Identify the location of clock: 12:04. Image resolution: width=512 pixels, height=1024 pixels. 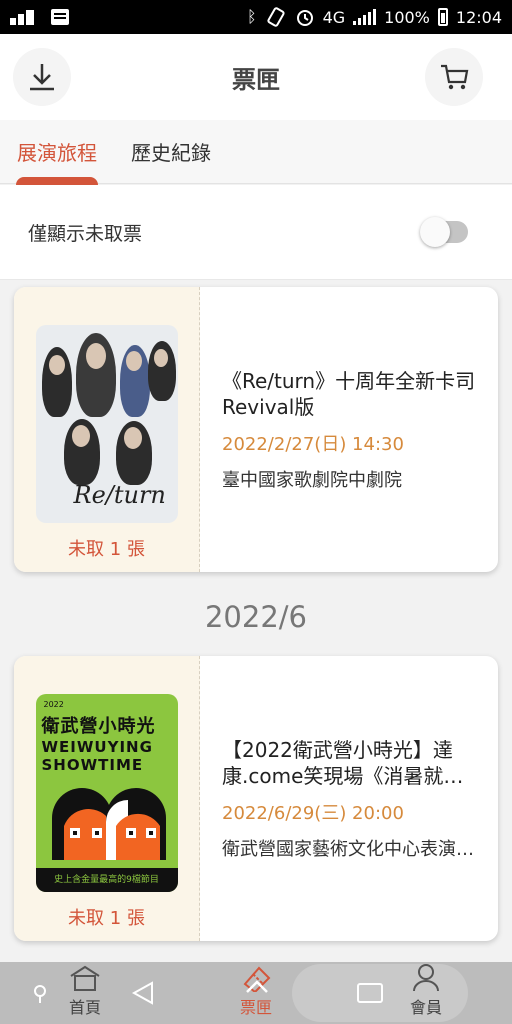
(478, 17).